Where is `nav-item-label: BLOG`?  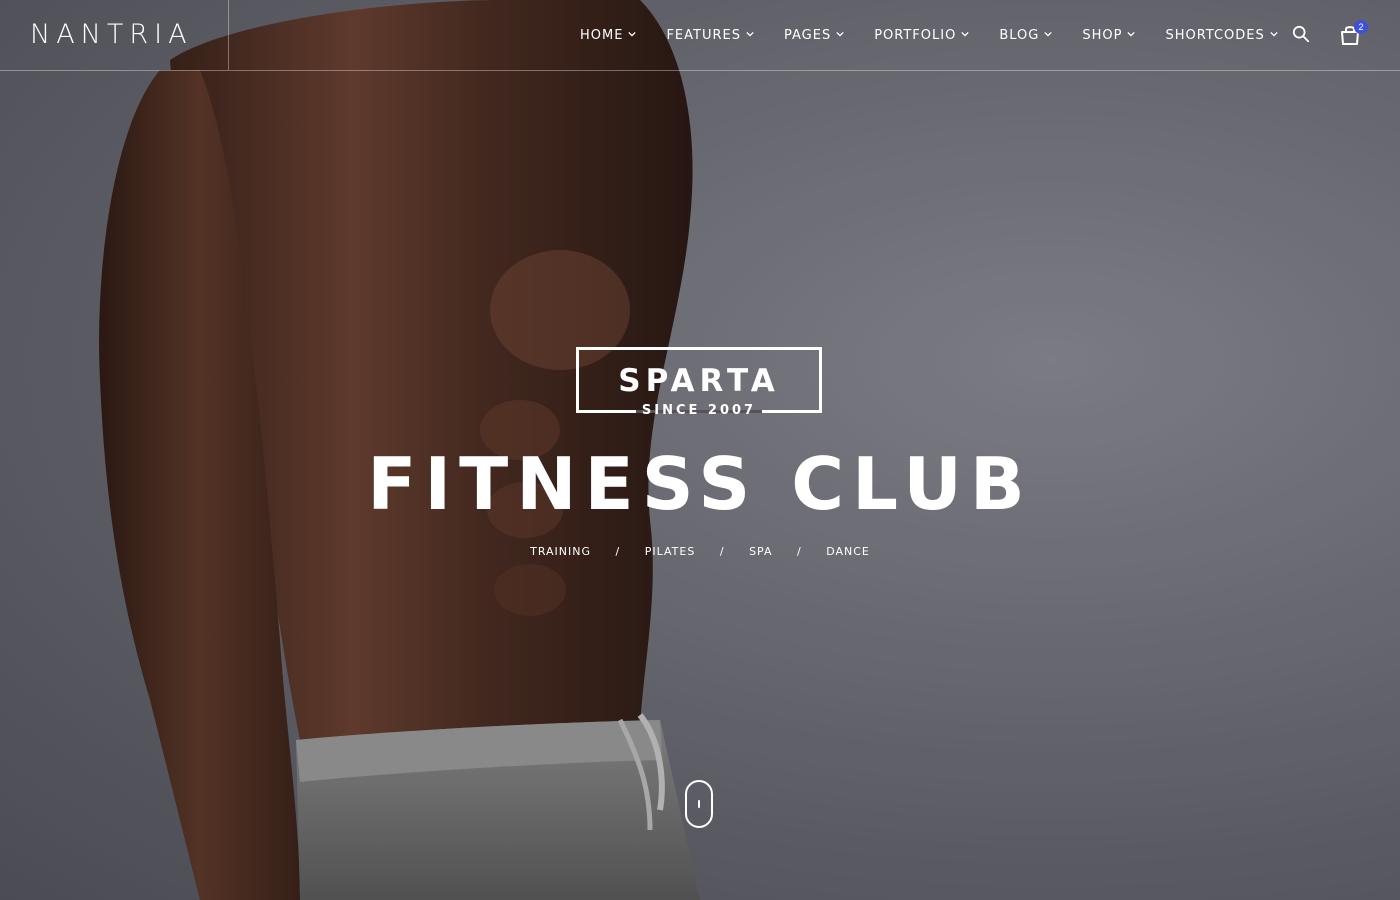 nav-item-label: BLOG is located at coordinates (1019, 35).